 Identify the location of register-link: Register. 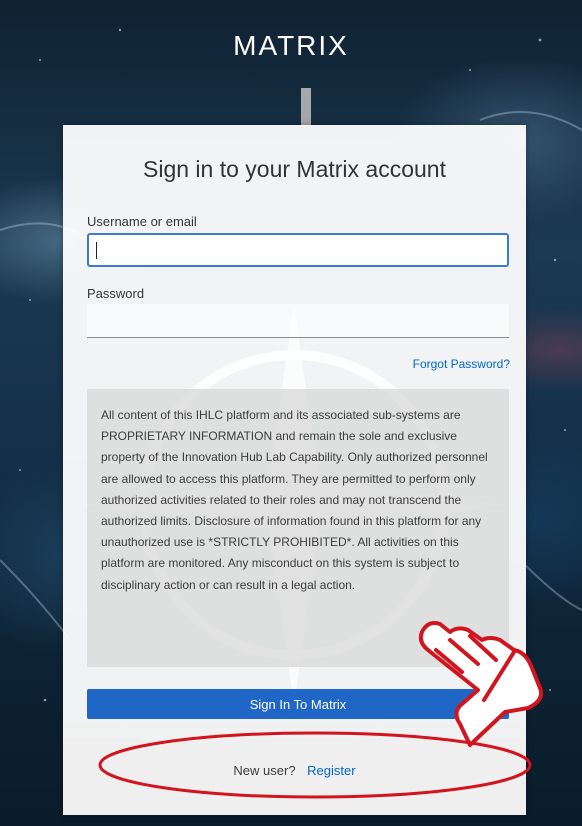
(331, 770).